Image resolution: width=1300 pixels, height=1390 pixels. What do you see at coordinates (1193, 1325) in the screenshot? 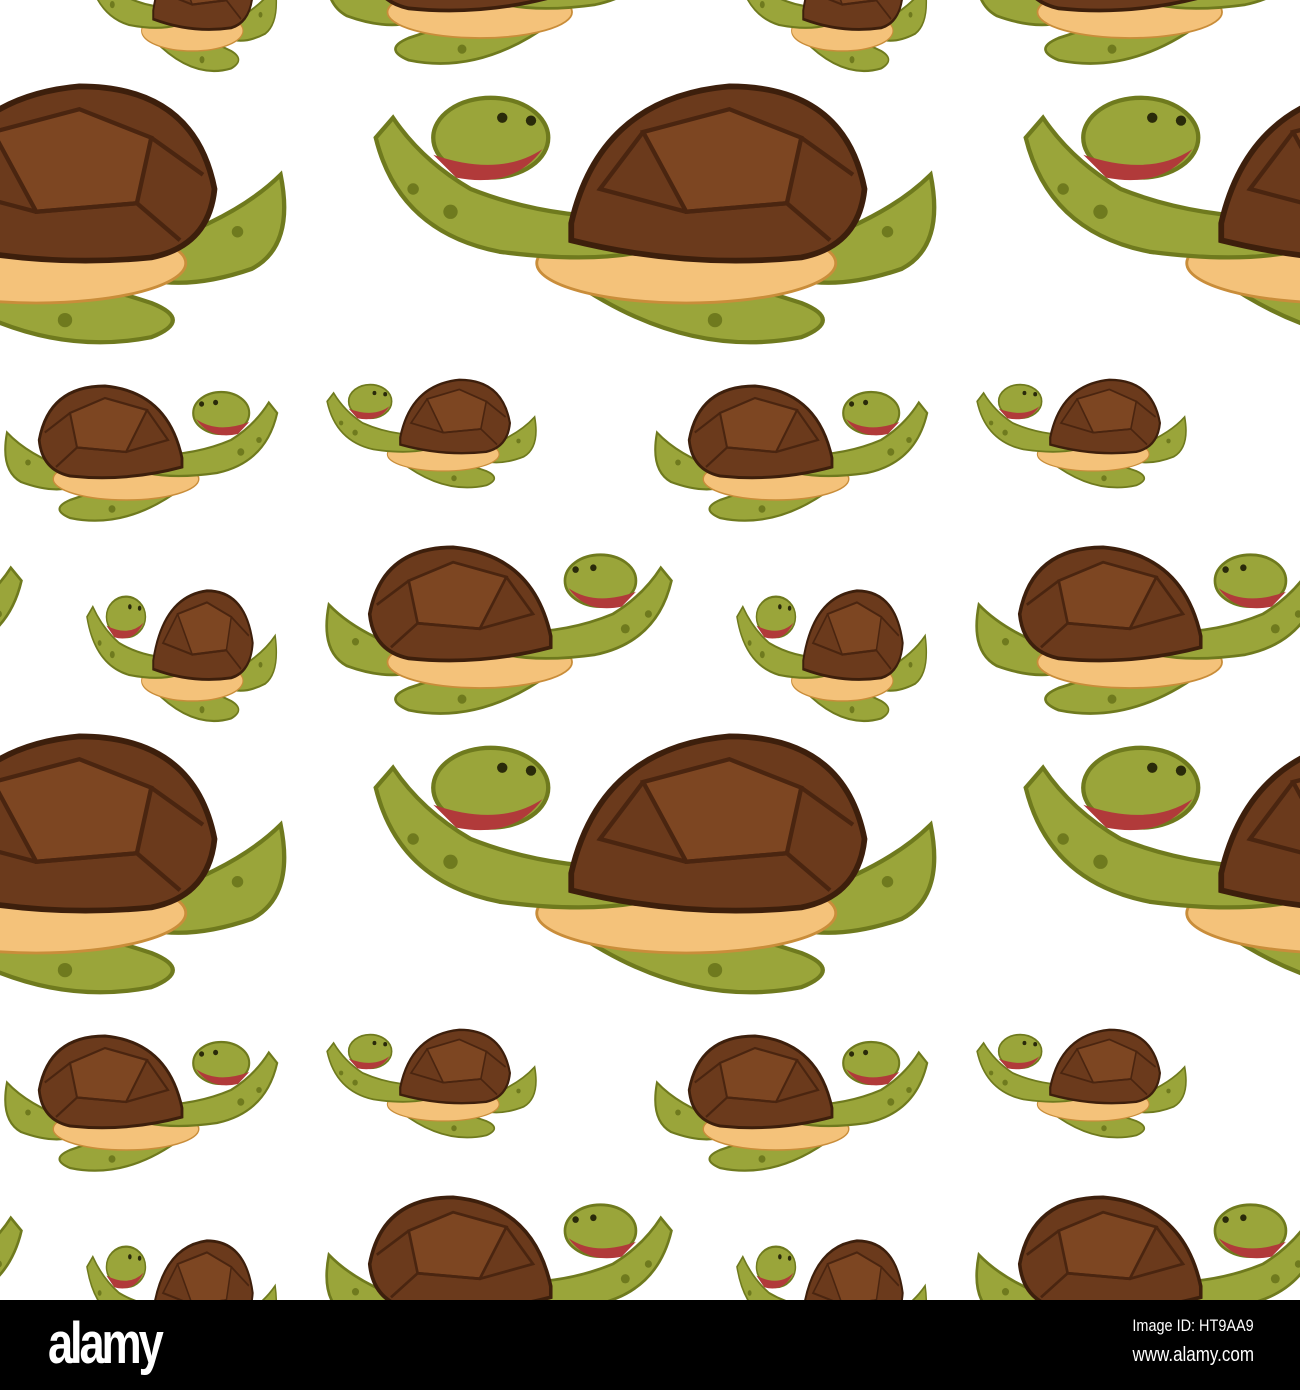
I see `image-id: Image ID: HT9AA9` at bounding box center [1193, 1325].